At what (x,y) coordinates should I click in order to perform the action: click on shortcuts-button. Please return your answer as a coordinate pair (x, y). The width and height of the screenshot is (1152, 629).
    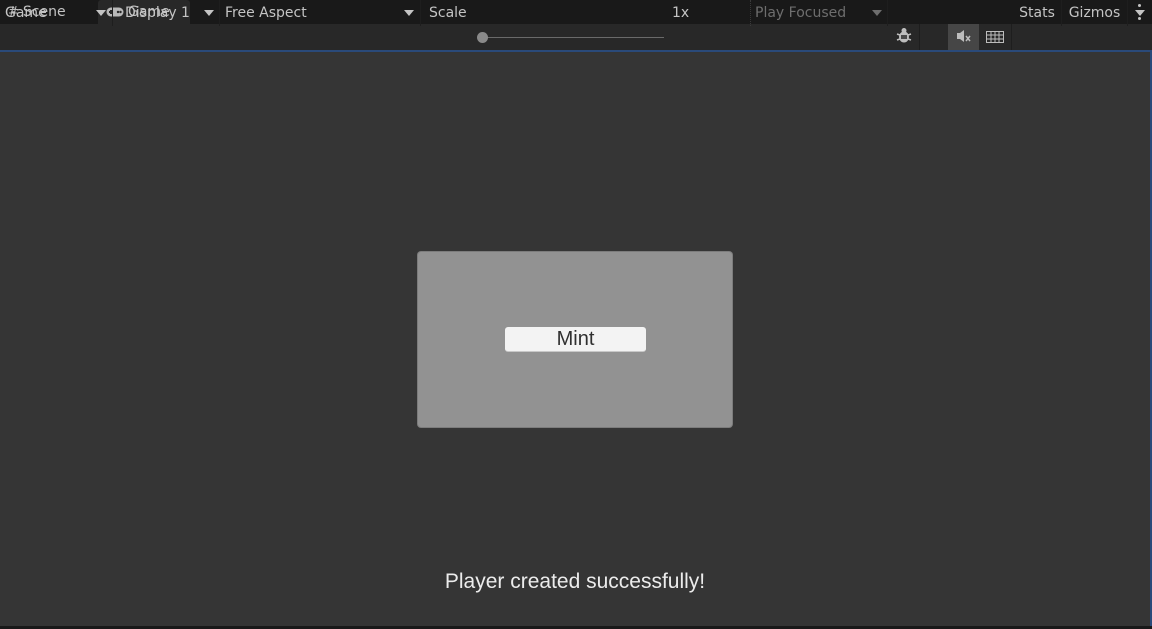
    Looking at the image, I should click on (995, 37).